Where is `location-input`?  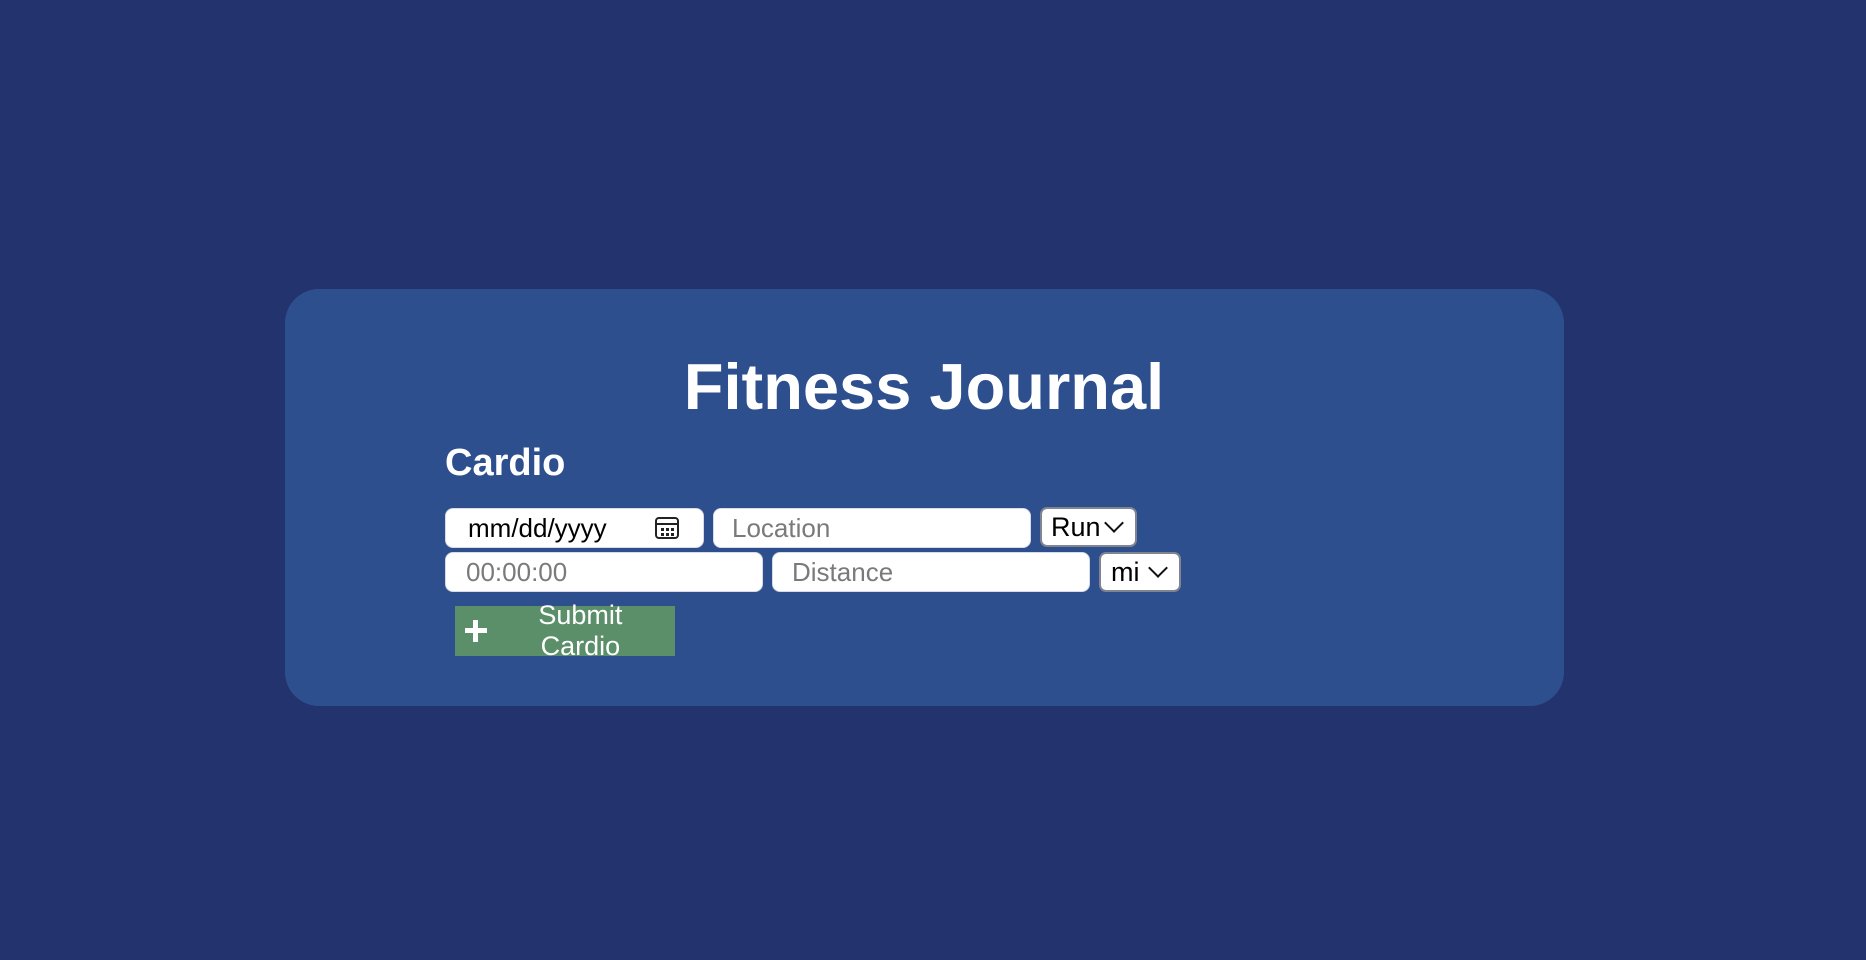 location-input is located at coordinates (872, 528).